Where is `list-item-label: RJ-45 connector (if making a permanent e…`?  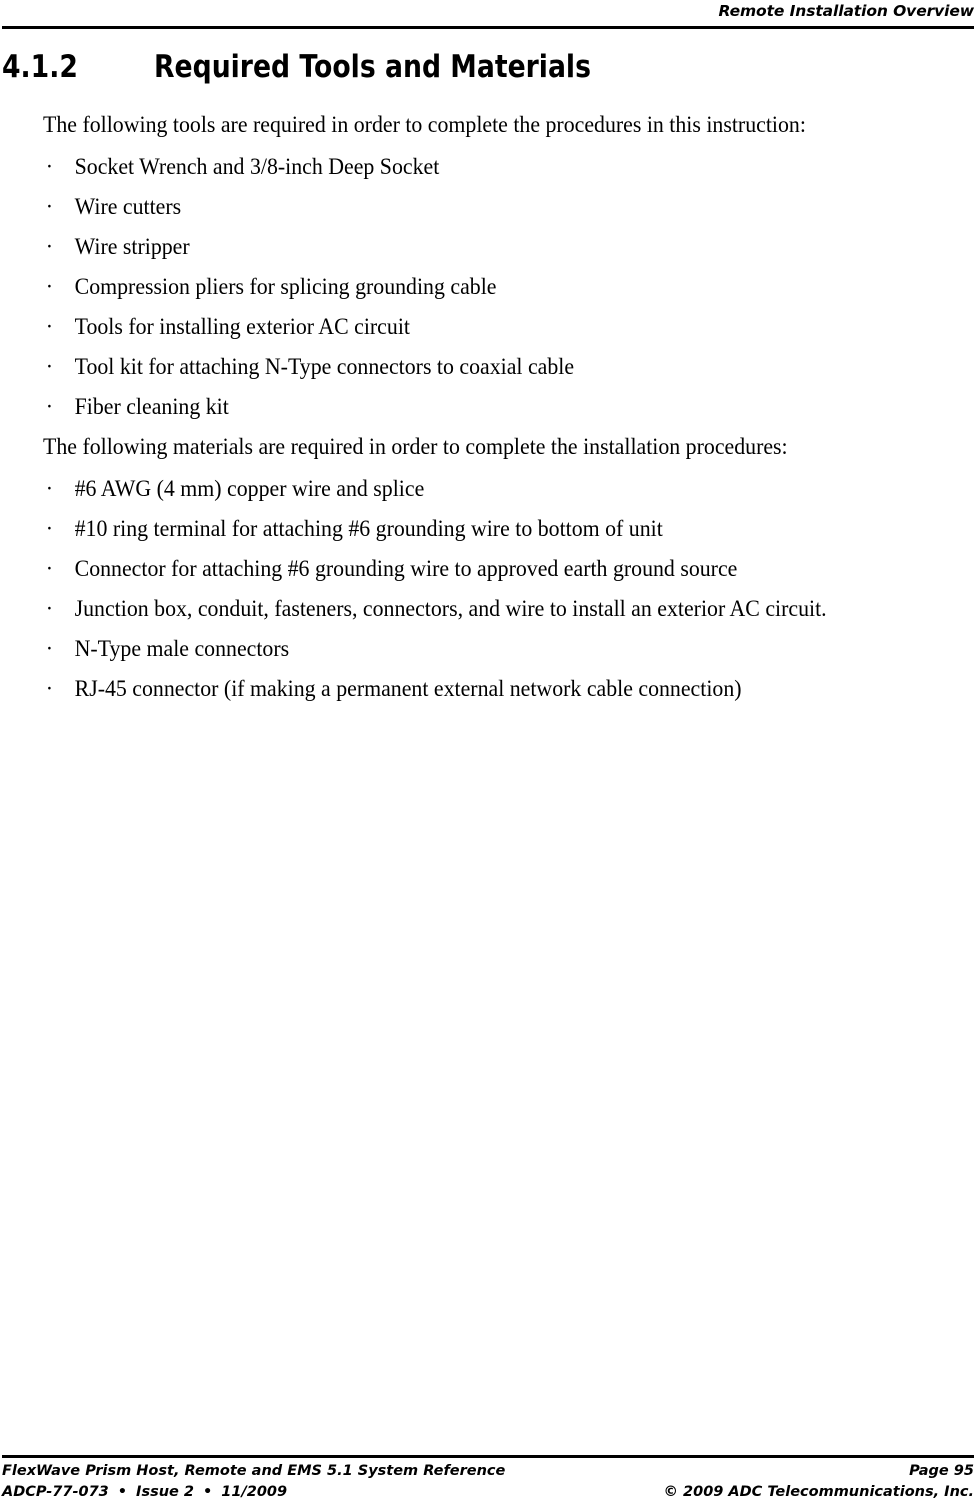
list-item-label: RJ-45 connector (if making a permanent e… is located at coordinates (408, 689).